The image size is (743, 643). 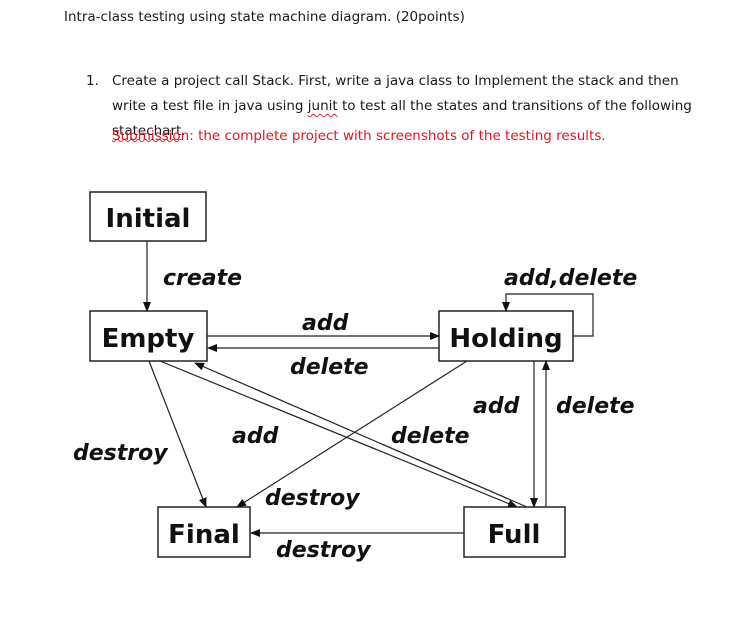 What do you see at coordinates (148, 219) in the screenshot?
I see `state-initial-label: Initial` at bounding box center [148, 219].